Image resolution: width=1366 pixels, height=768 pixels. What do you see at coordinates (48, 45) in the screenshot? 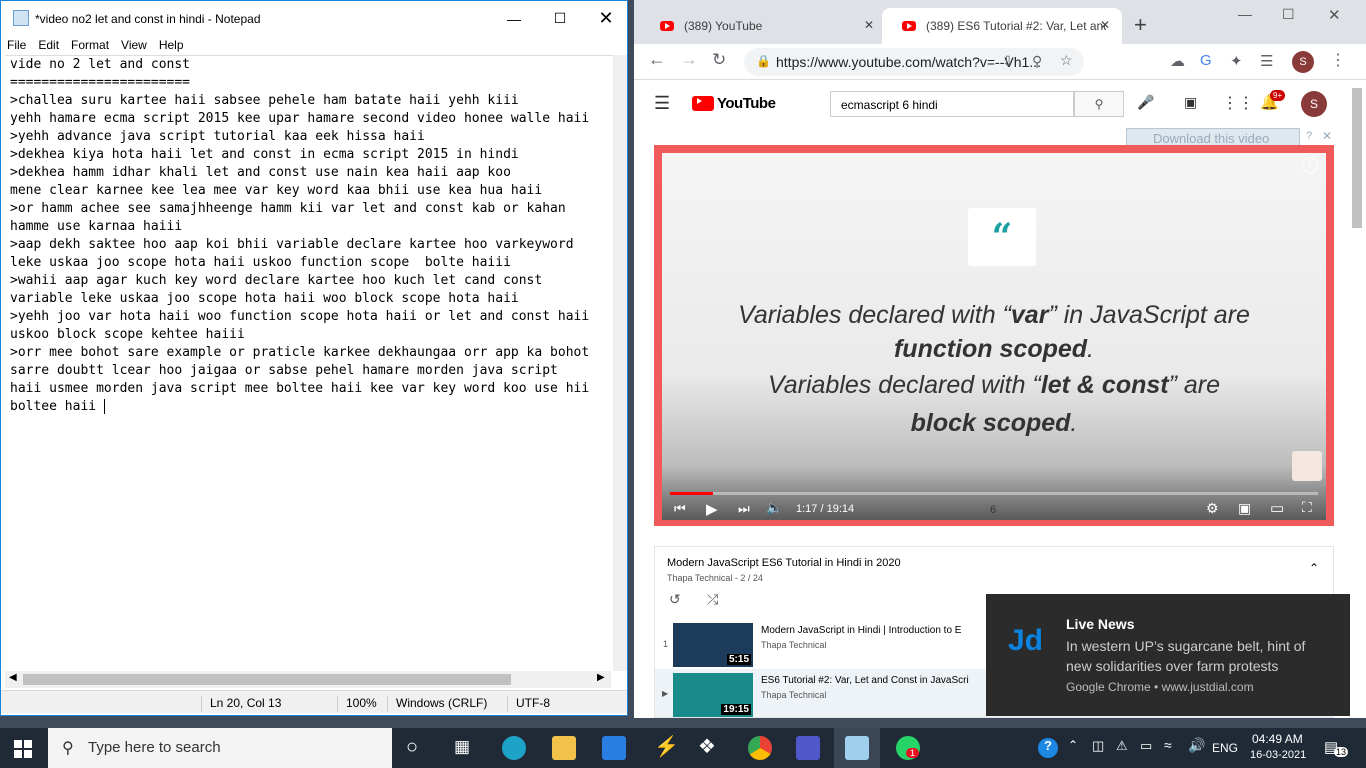
I see `menu-edit: Edit` at bounding box center [48, 45].